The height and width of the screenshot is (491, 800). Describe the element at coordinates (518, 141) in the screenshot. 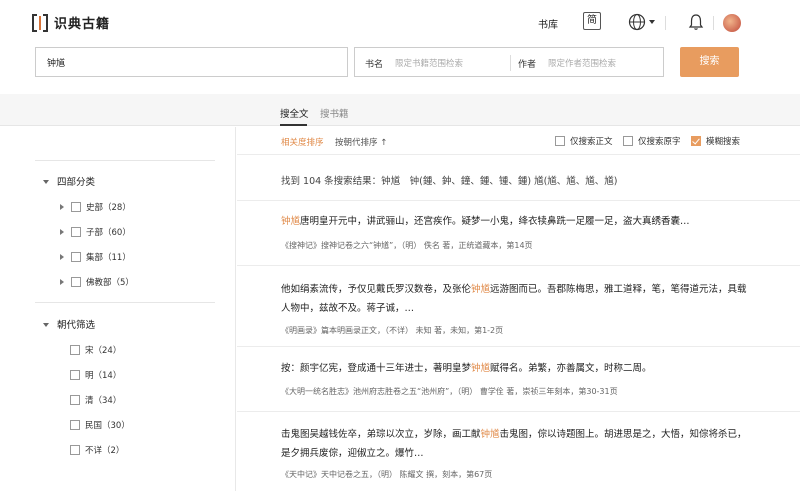

I see `sort-toolbar: 相关度排序 按朝代排序 ↑ 仅搜索正文 仅搜索原字 模糊搜索` at that location.